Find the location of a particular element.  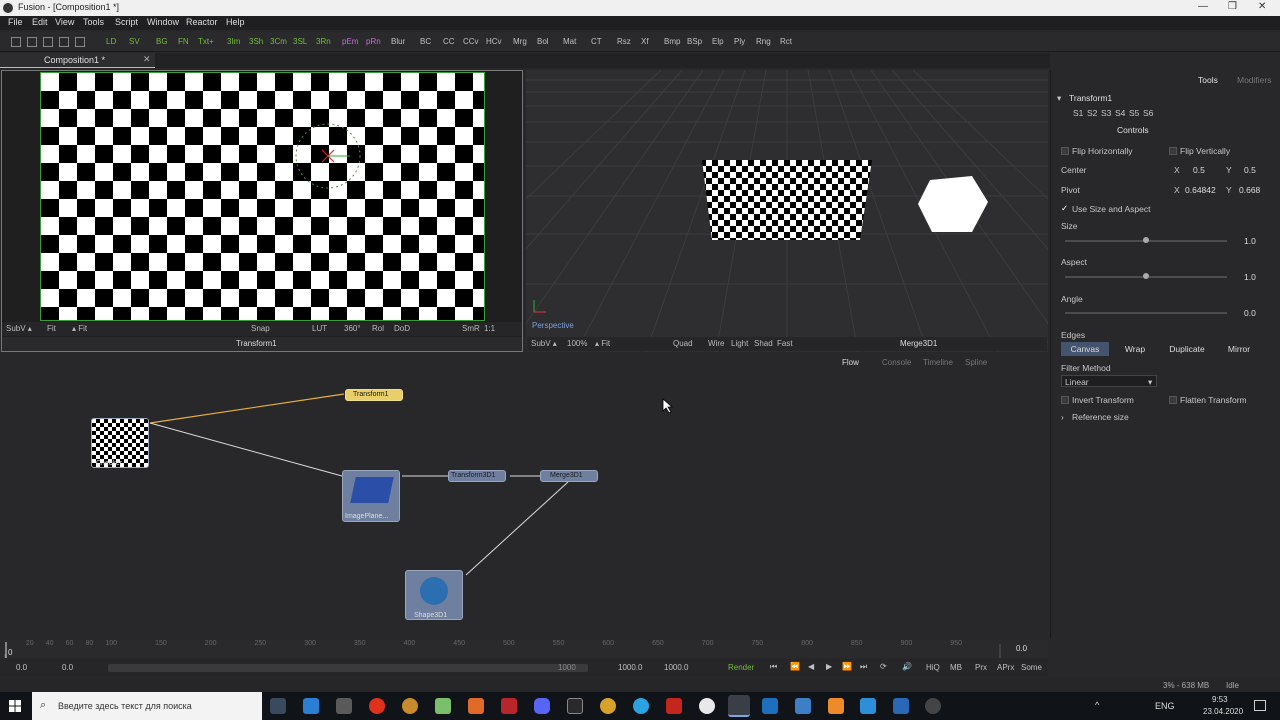

wire-button: Wire is located at coordinates (716, 343).